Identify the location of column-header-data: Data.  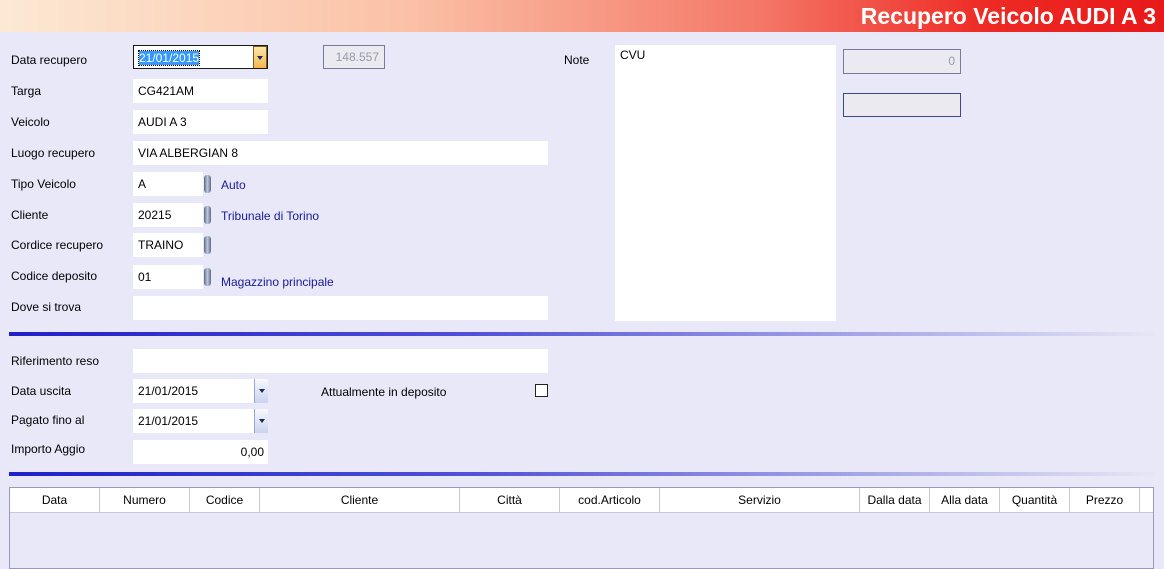
(55, 500).